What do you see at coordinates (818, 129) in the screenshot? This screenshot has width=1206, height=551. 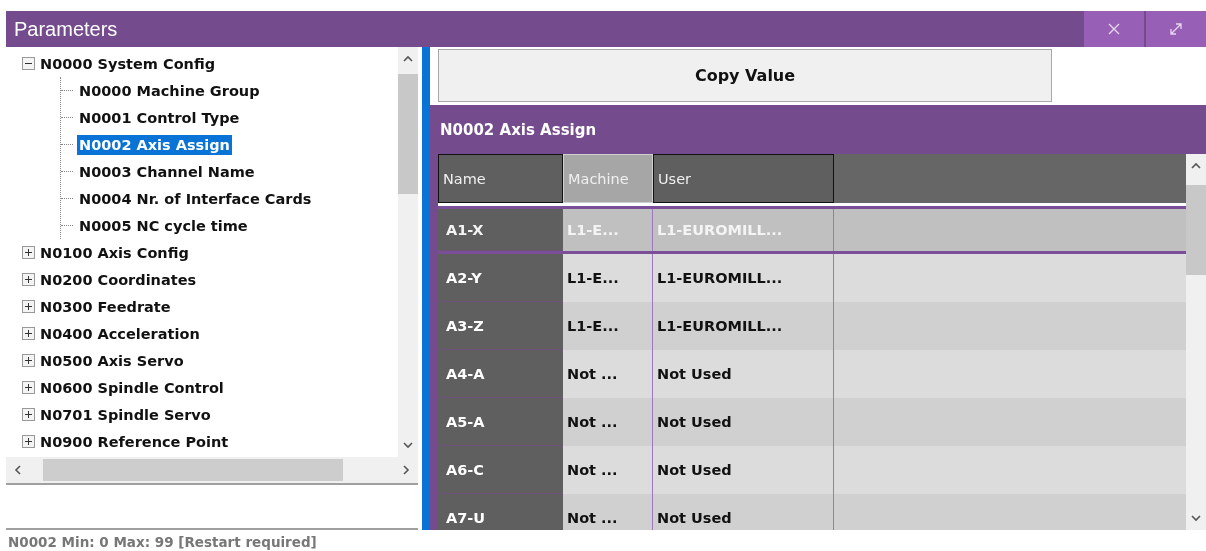 I see `table-title: N0002 Axis Assign` at bounding box center [818, 129].